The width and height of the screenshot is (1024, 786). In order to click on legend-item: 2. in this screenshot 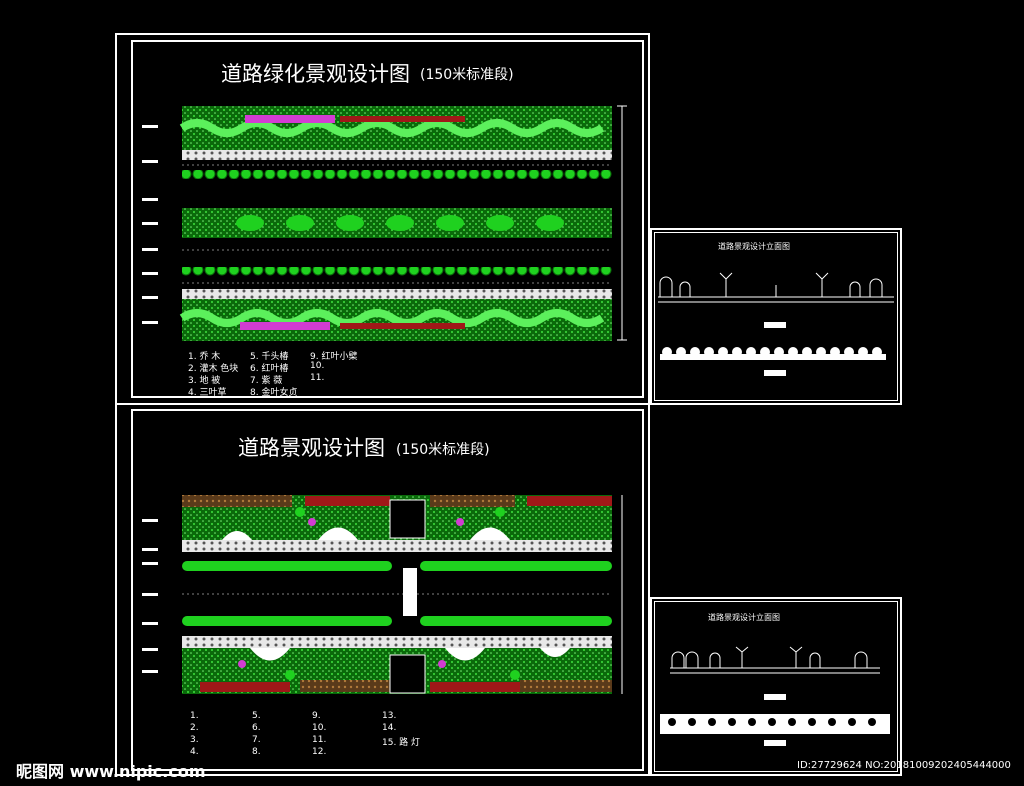, I will do `click(194, 728)`.